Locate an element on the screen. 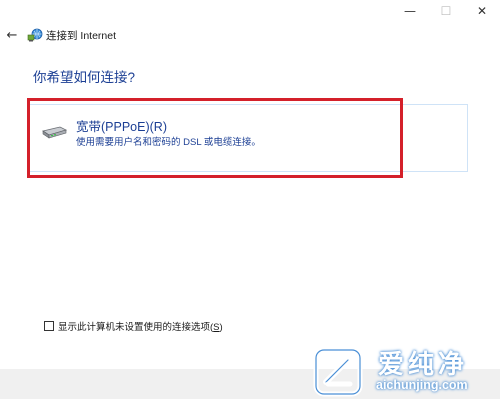  checkbox-label: 显示此计算机未设置使用的连接选项(S) is located at coordinates (140, 326).